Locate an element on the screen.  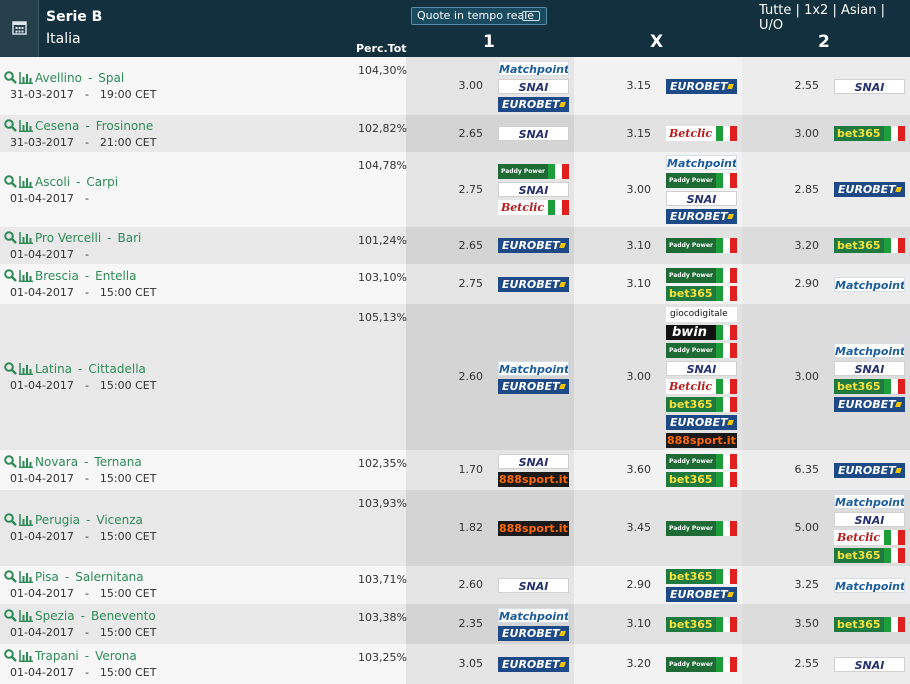
filter-uo: U/O is located at coordinates (771, 25).